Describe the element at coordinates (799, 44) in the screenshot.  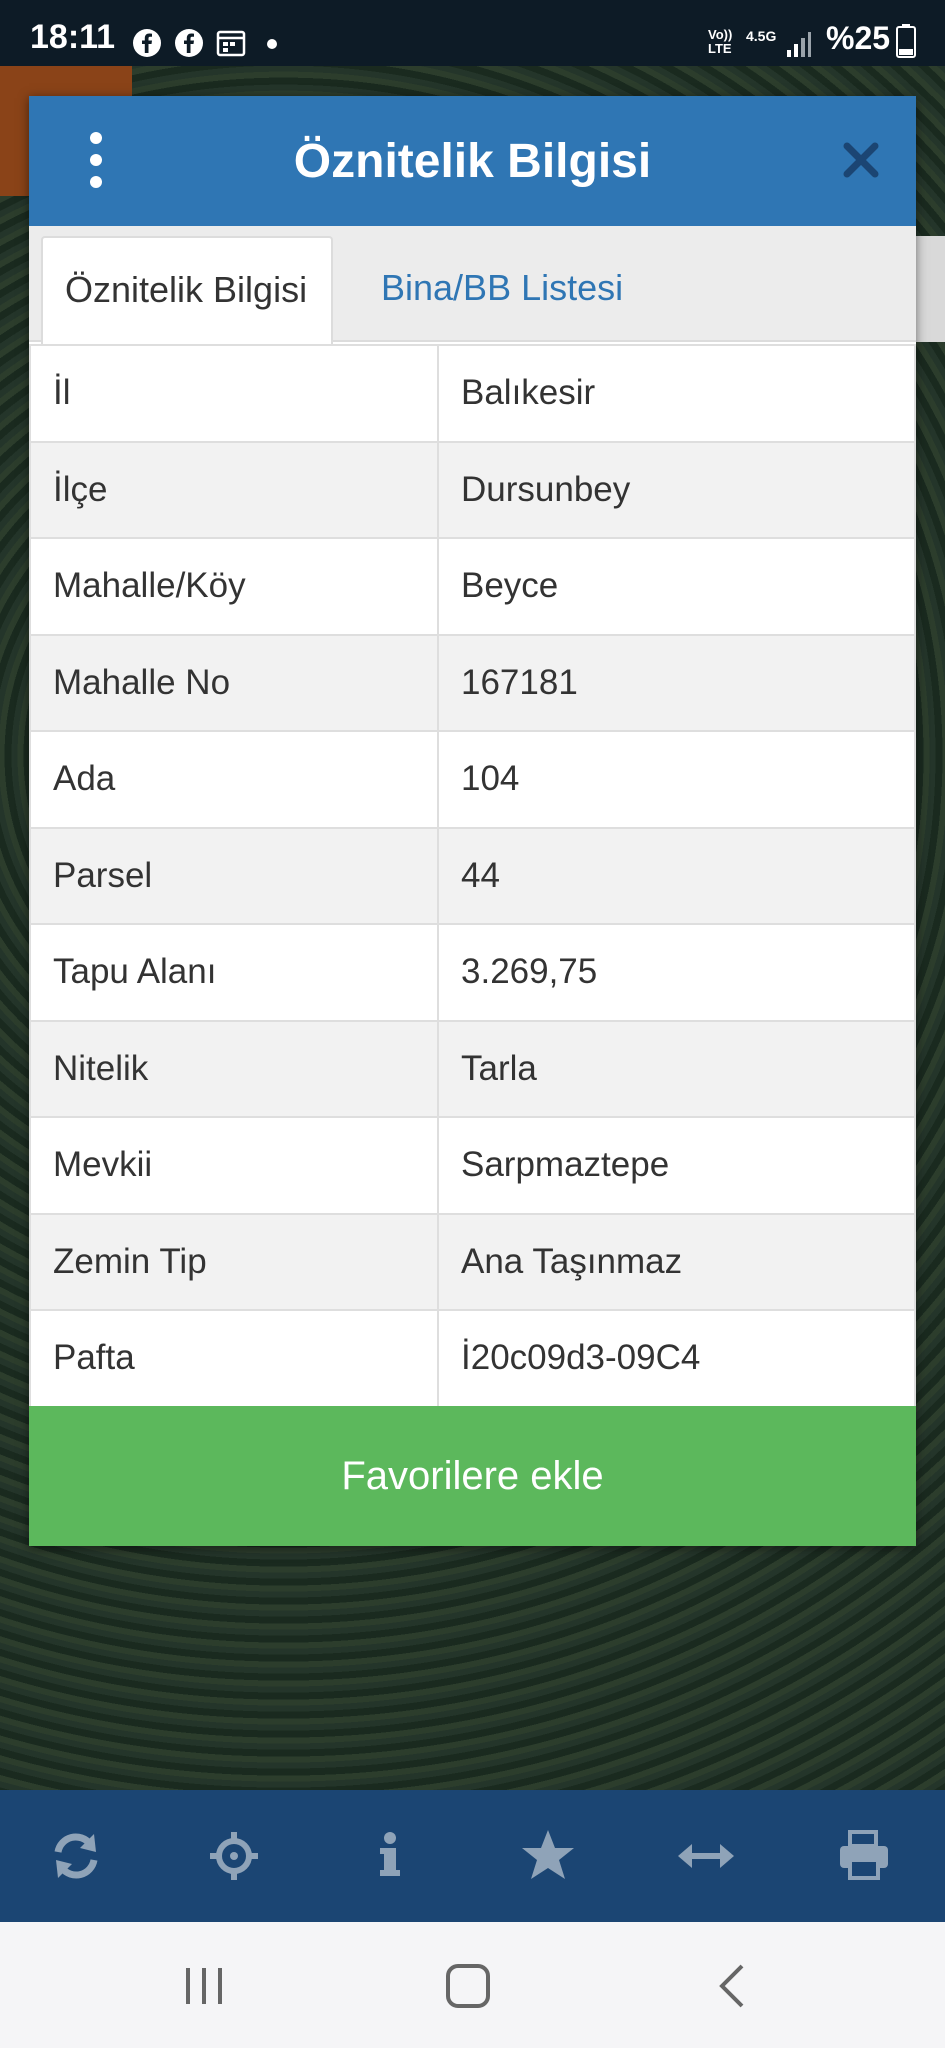
I see `signal-icon` at that location.